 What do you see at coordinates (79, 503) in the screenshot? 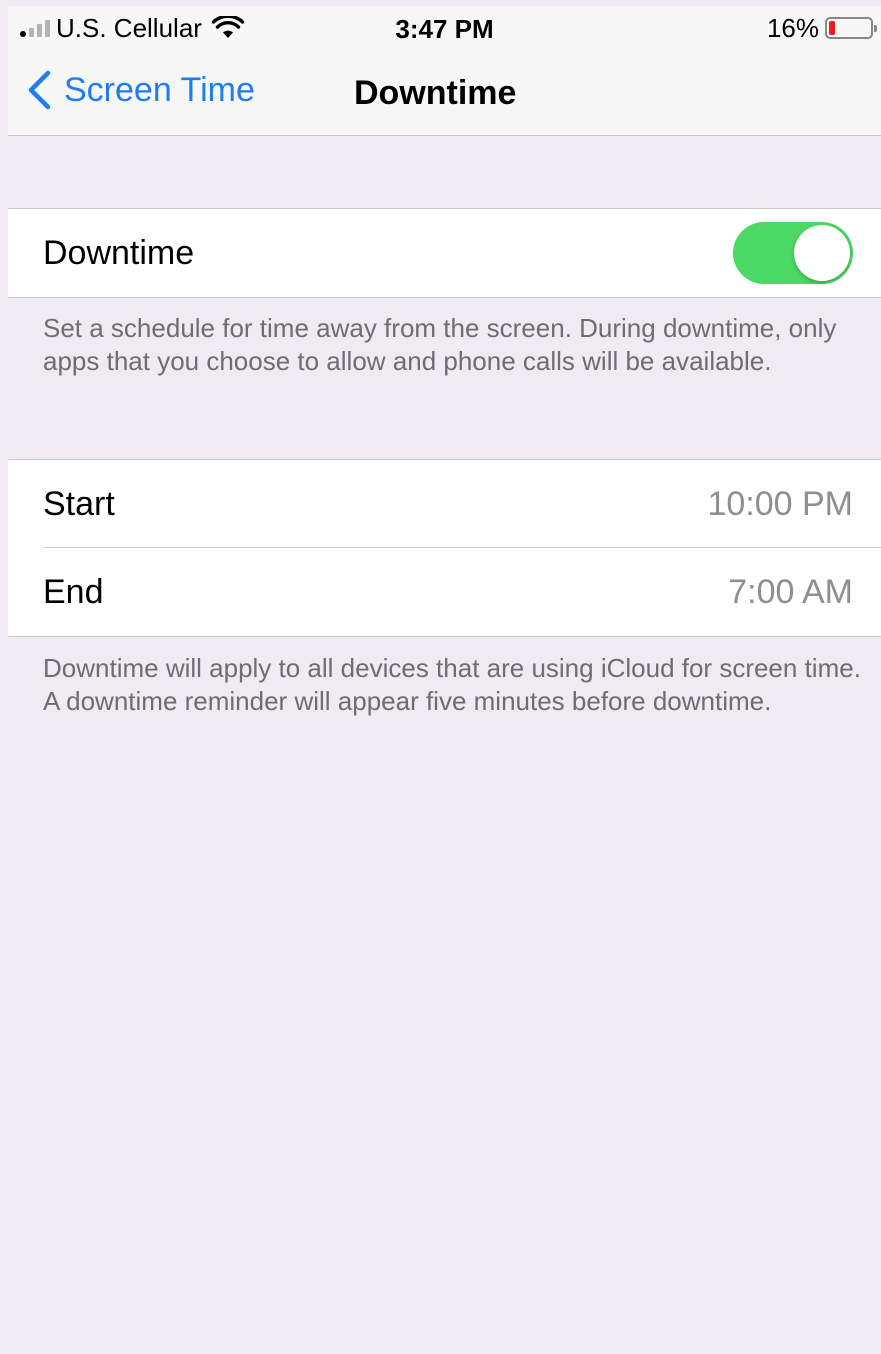
I see `start-label: Start` at bounding box center [79, 503].